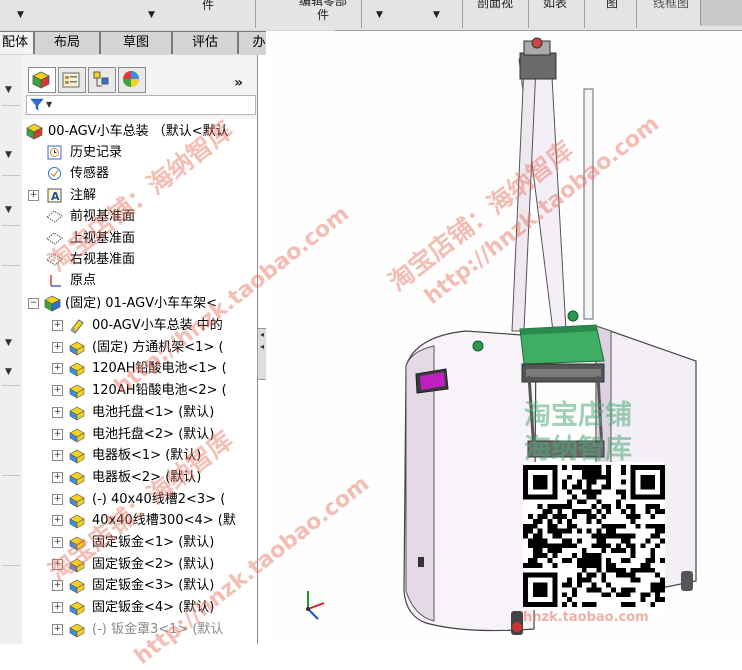 Image resolution: width=742 pixels, height=670 pixels. I want to click on plane-icon, so click(54, 238).